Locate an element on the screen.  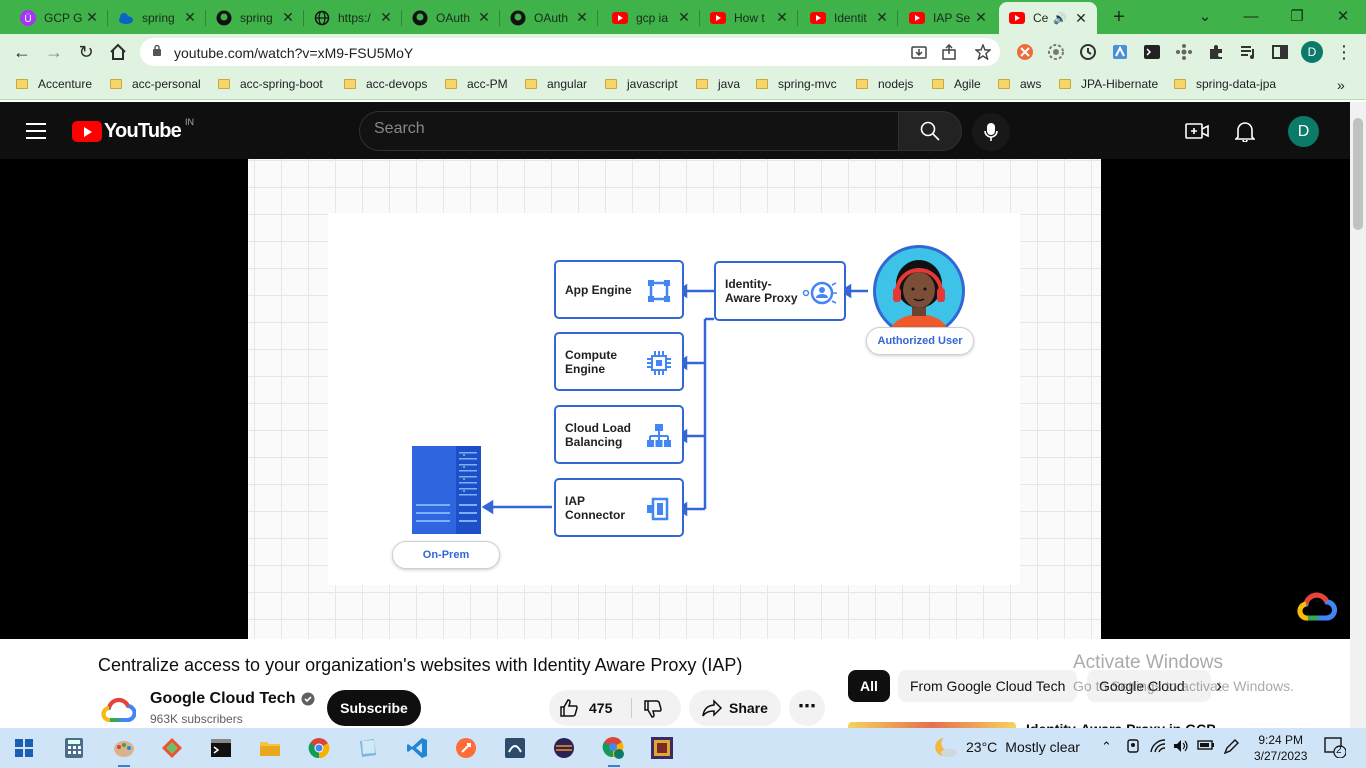
bookmark-folder: nodejs is located at coordinates (884, 84).